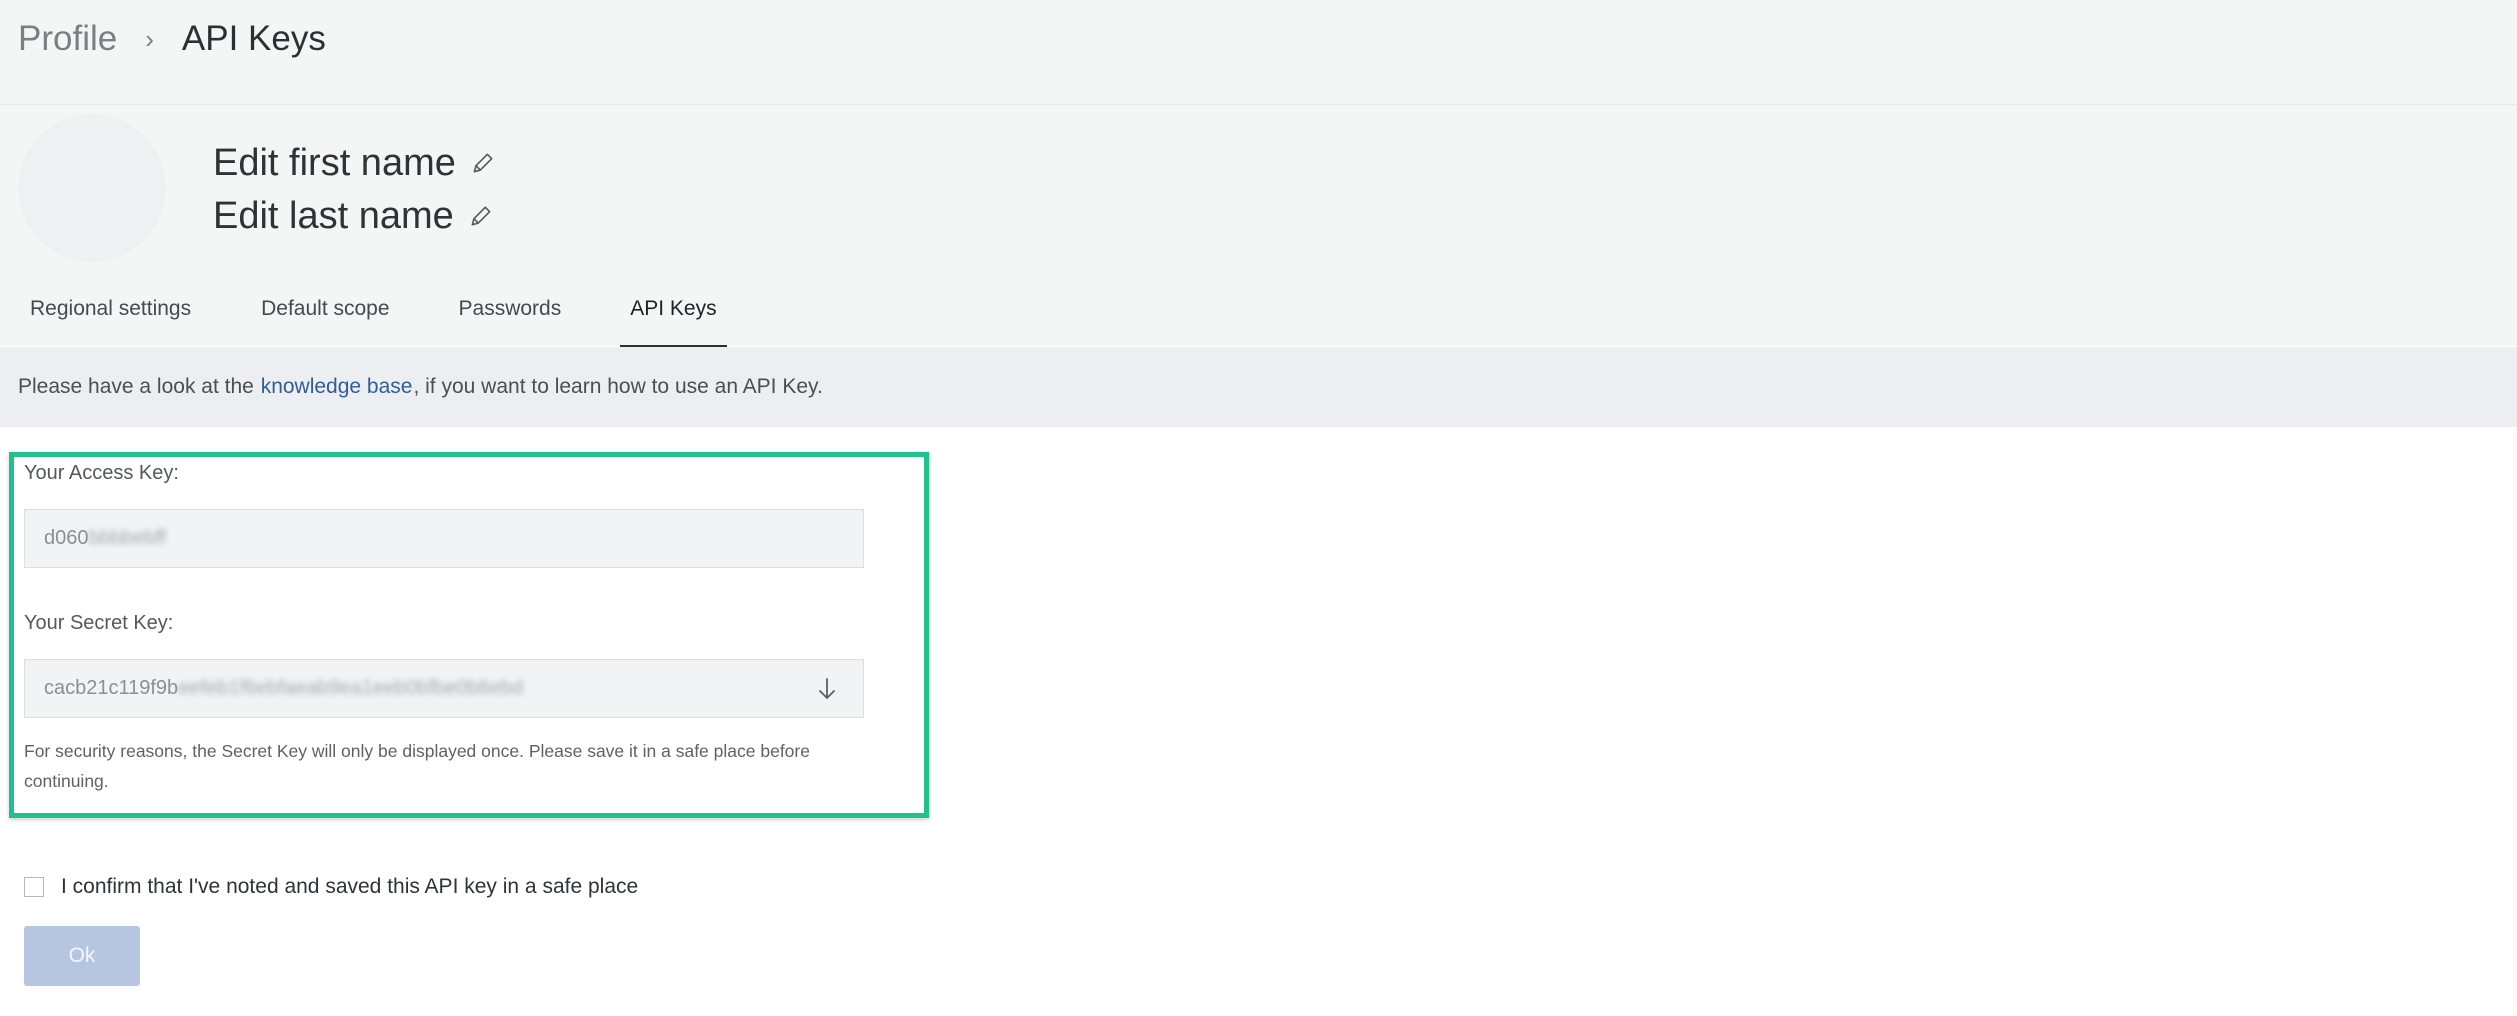  I want to click on tab-passwords: Passwords, so click(510, 317).